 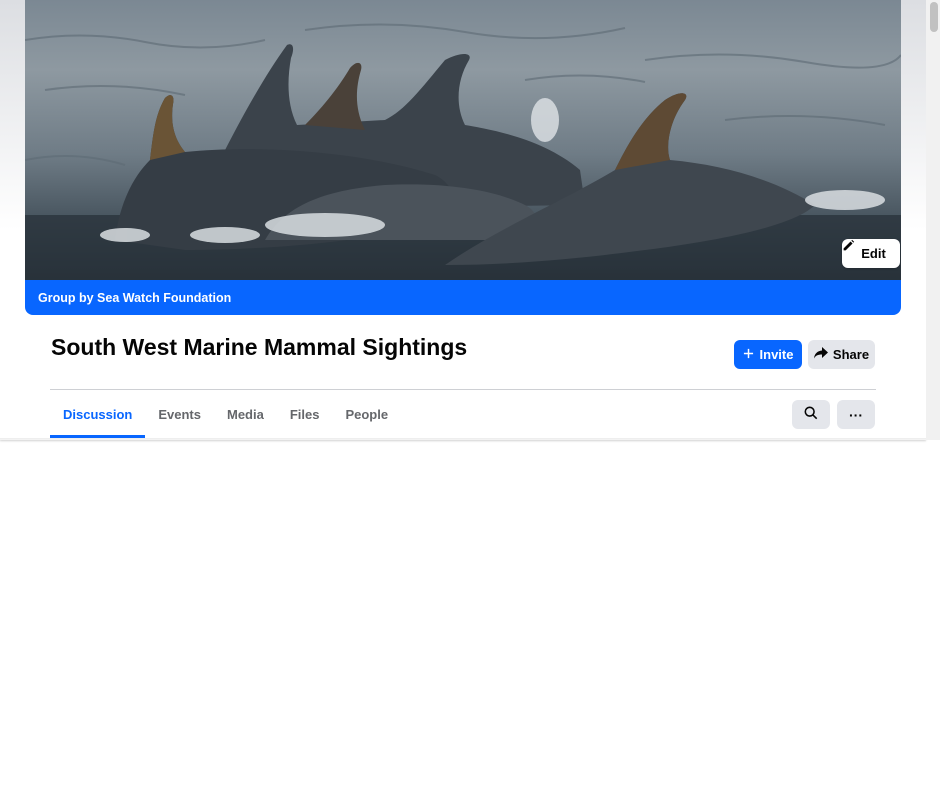 What do you see at coordinates (179, 414) in the screenshot?
I see `tab-events: Events` at bounding box center [179, 414].